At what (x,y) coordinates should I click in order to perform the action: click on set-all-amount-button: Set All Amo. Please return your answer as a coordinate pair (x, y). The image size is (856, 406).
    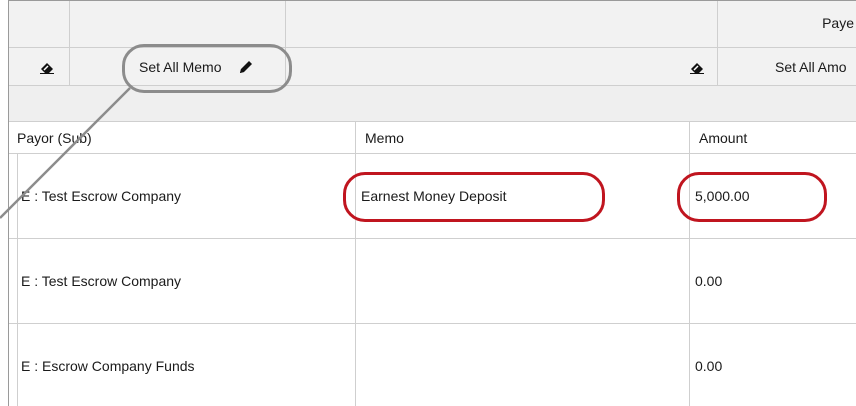
    Looking at the image, I should click on (815, 66).